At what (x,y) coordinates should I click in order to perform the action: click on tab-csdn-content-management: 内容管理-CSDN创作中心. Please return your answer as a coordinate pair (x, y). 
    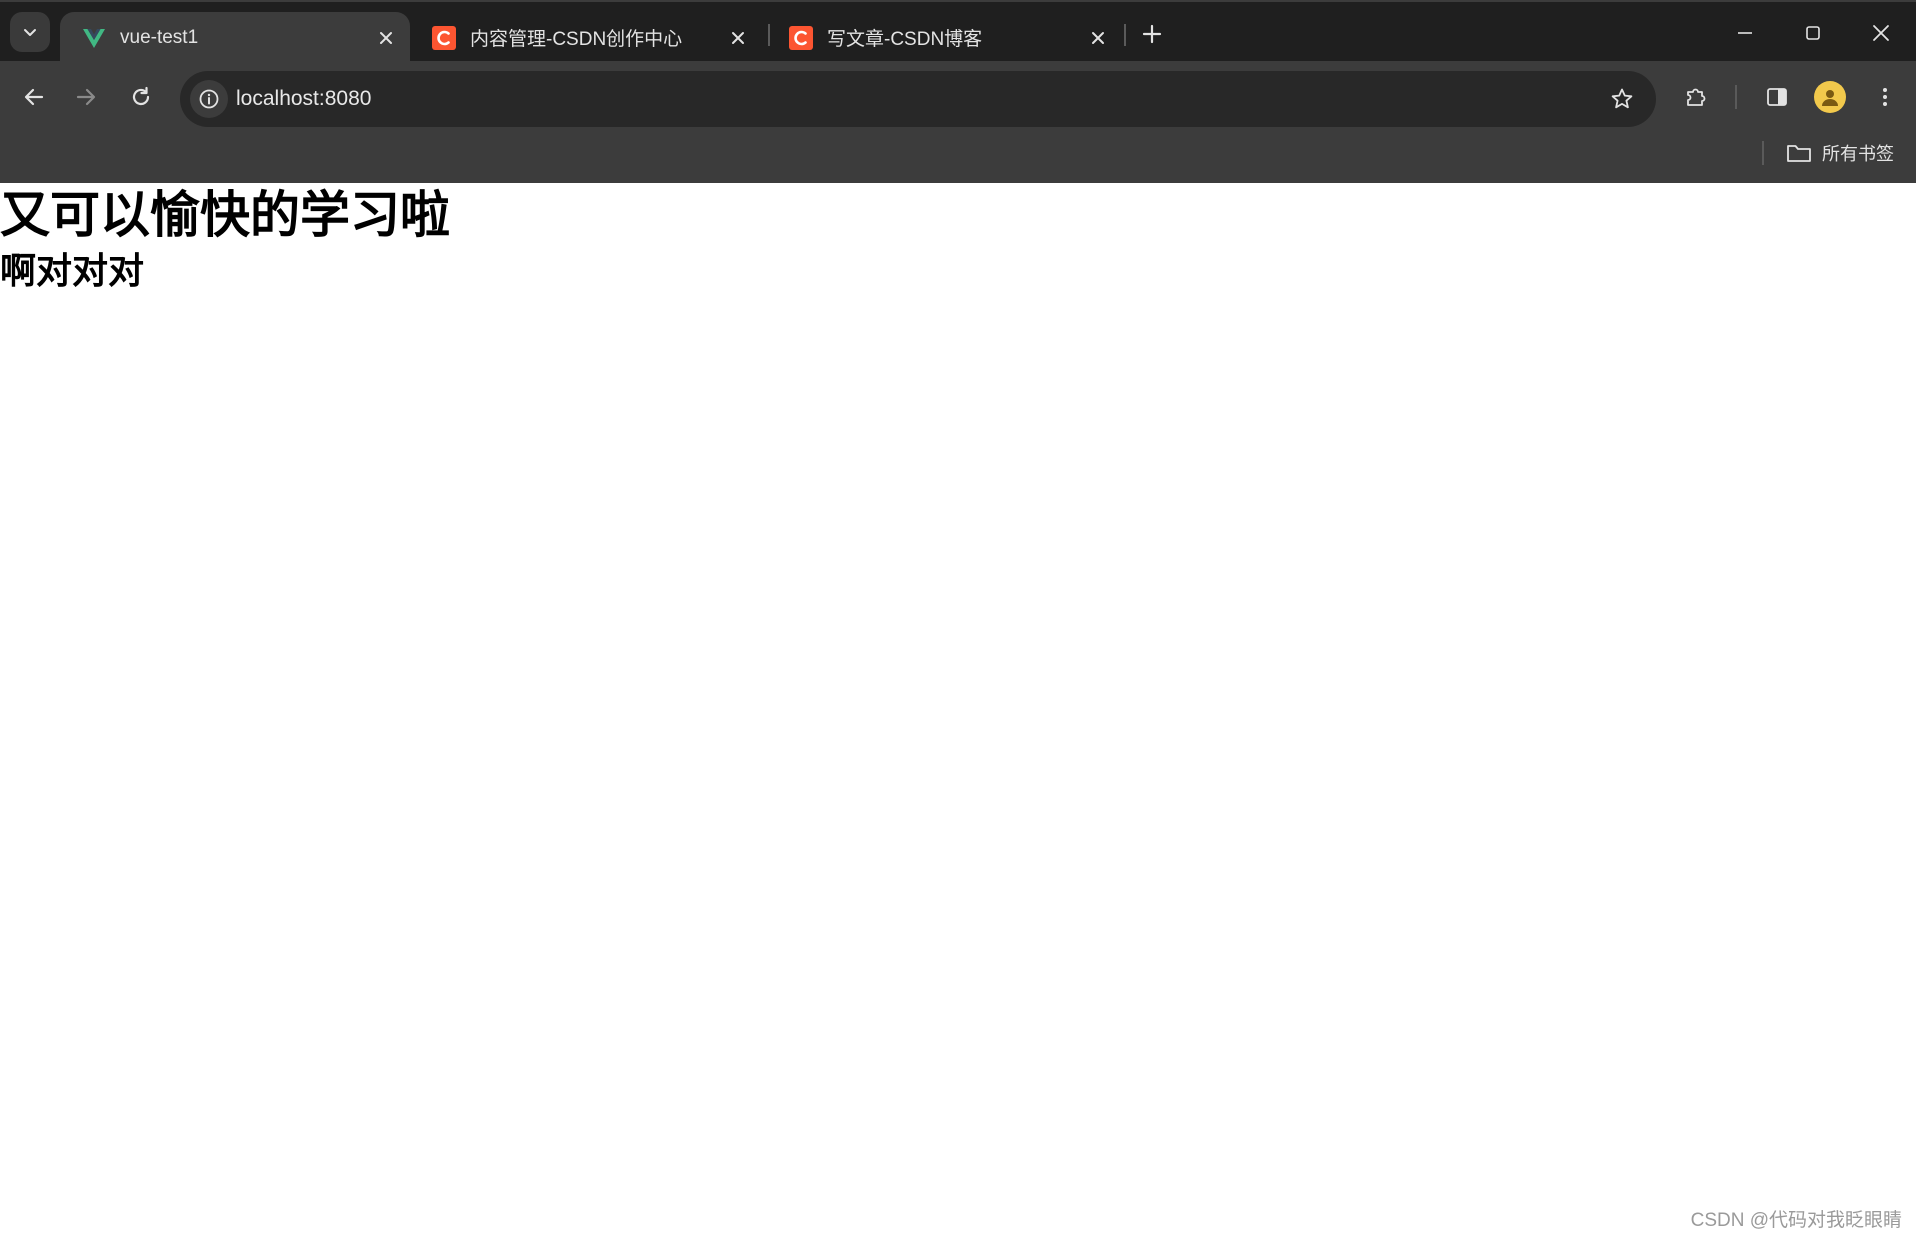
    Looking at the image, I should click on (586, 37).